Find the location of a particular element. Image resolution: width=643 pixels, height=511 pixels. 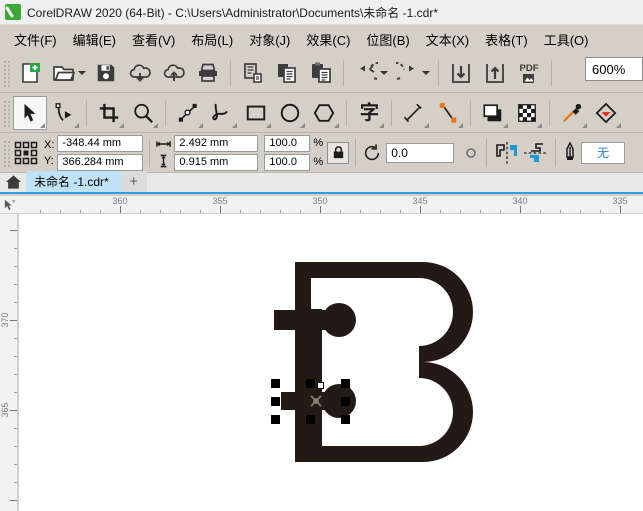

tool-eyedropper is located at coordinates (572, 113).